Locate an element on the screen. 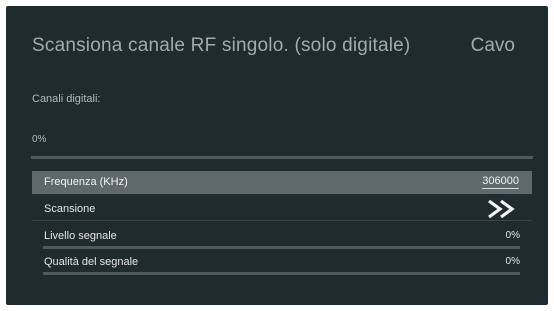 This screenshot has width=554, height=311. signal-level-value: 0% is located at coordinates (512, 235).